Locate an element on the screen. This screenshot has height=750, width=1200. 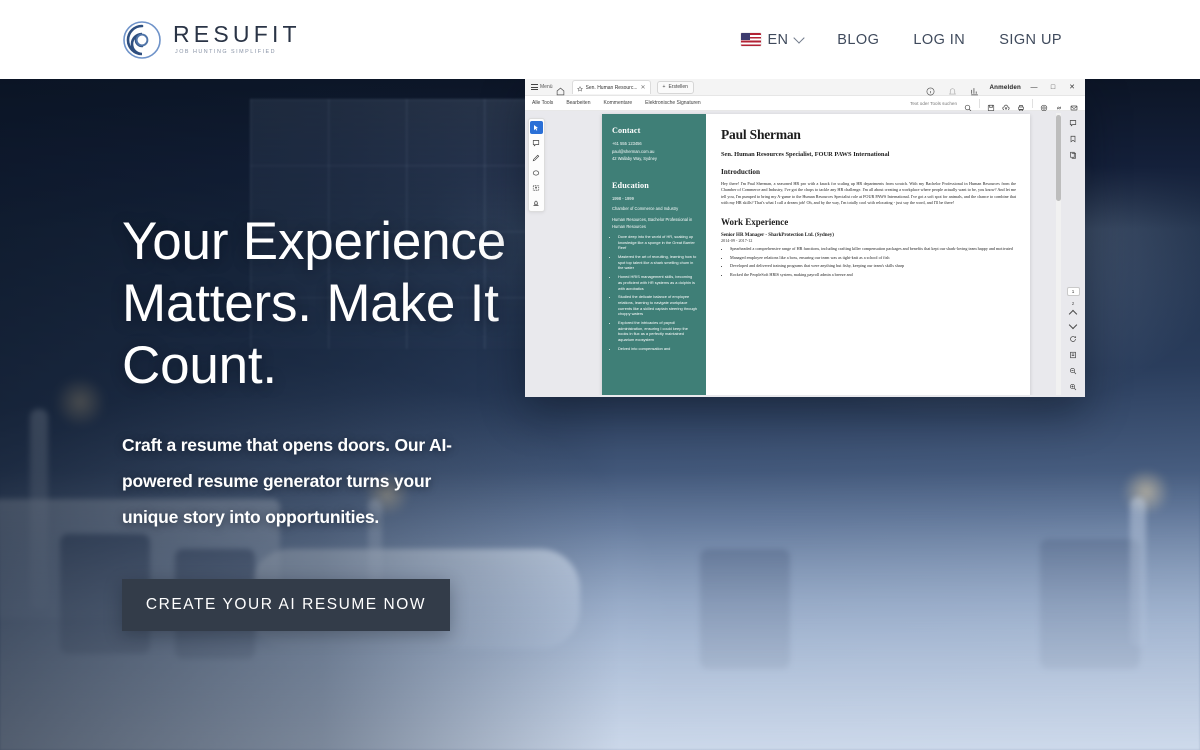
contact-address: 42 Wallaby Way, Sydney is located at coordinates (634, 159).